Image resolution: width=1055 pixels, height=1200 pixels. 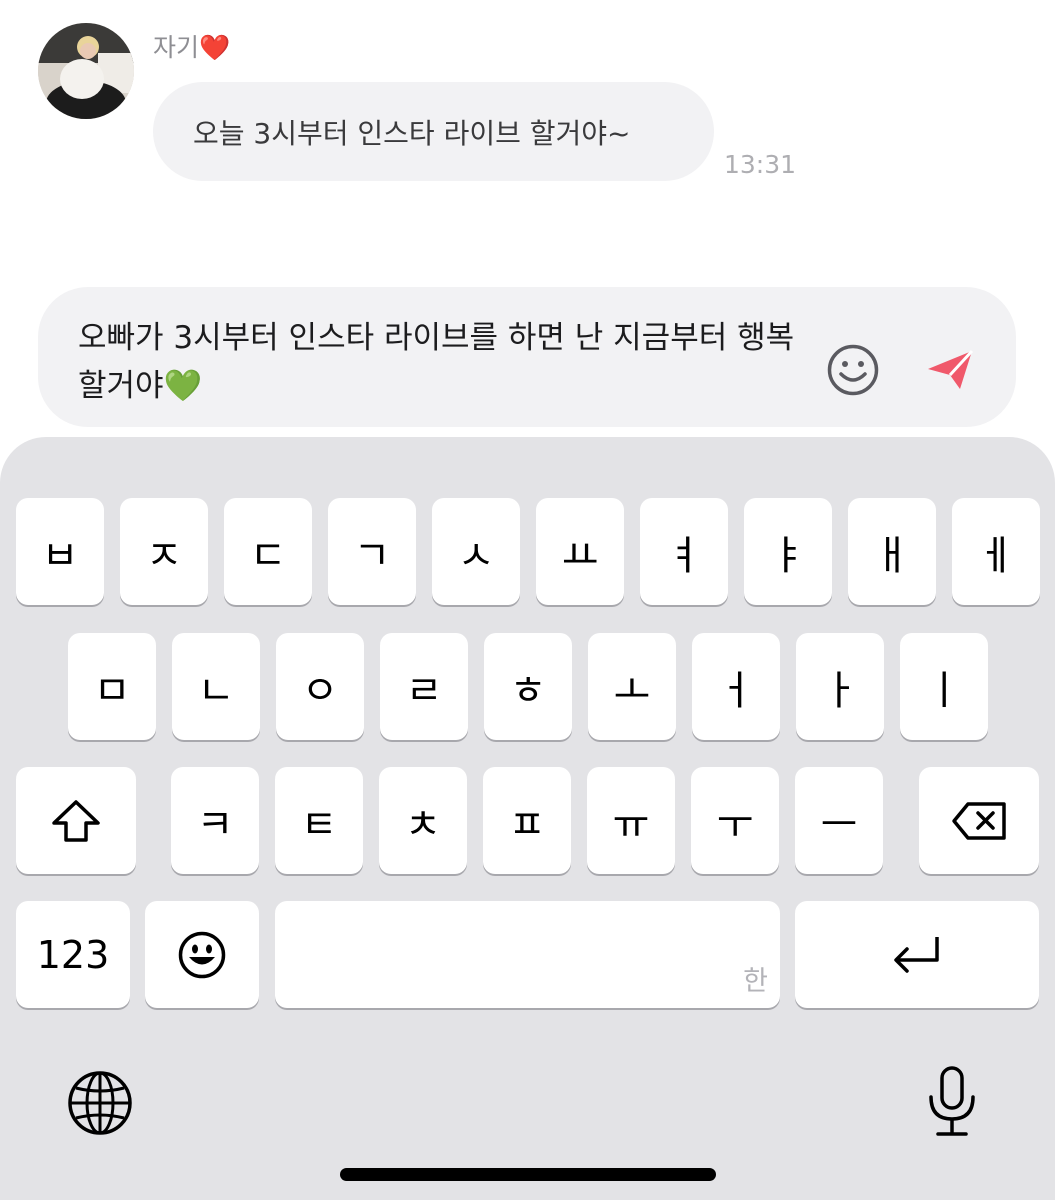 I want to click on key-label: ㅐ, so click(x=892, y=555).